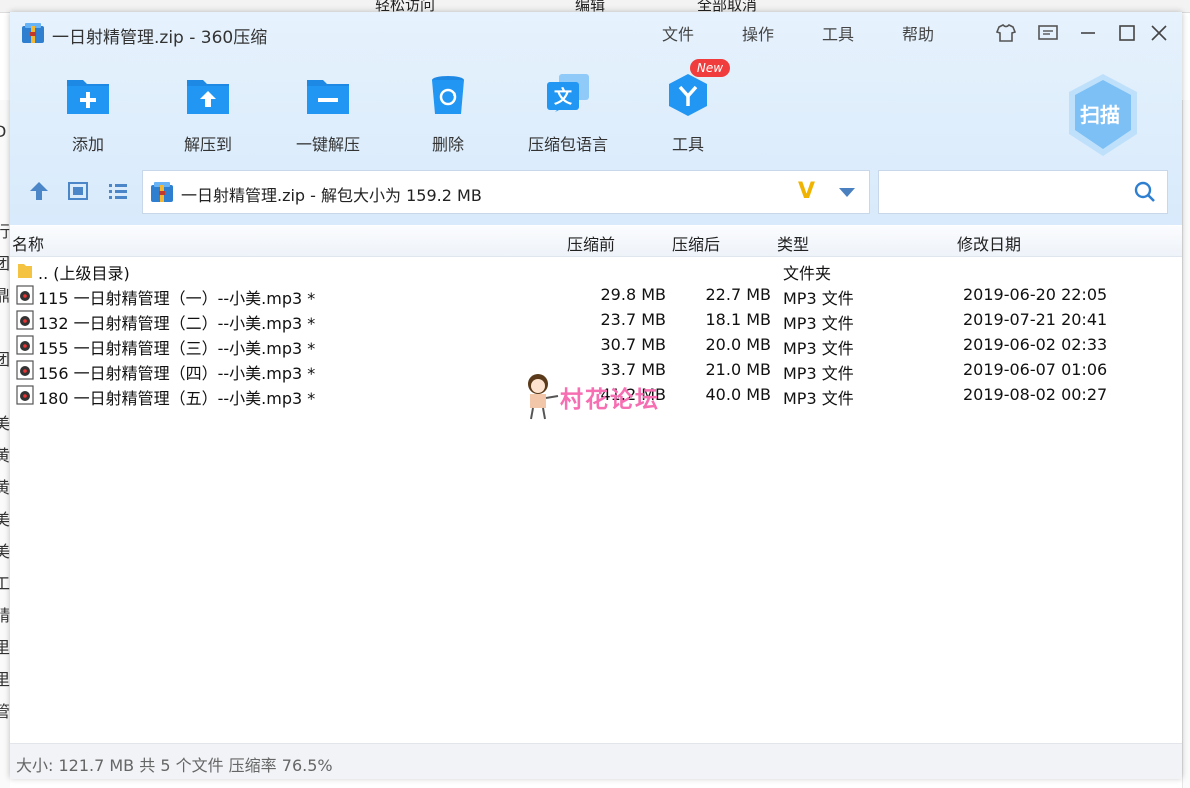 This screenshot has width=1190, height=788. I want to click on delete-label: 删除, so click(447, 144).